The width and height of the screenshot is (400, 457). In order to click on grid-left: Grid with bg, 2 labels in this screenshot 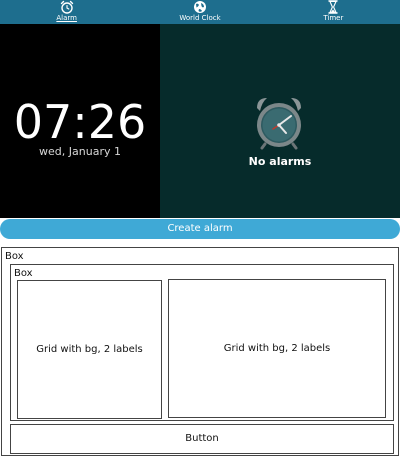, I will do `click(89, 349)`.